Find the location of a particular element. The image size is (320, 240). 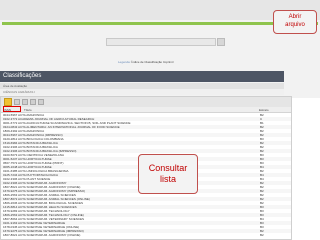

classificacoes-header is located at coordinates (142, 76).